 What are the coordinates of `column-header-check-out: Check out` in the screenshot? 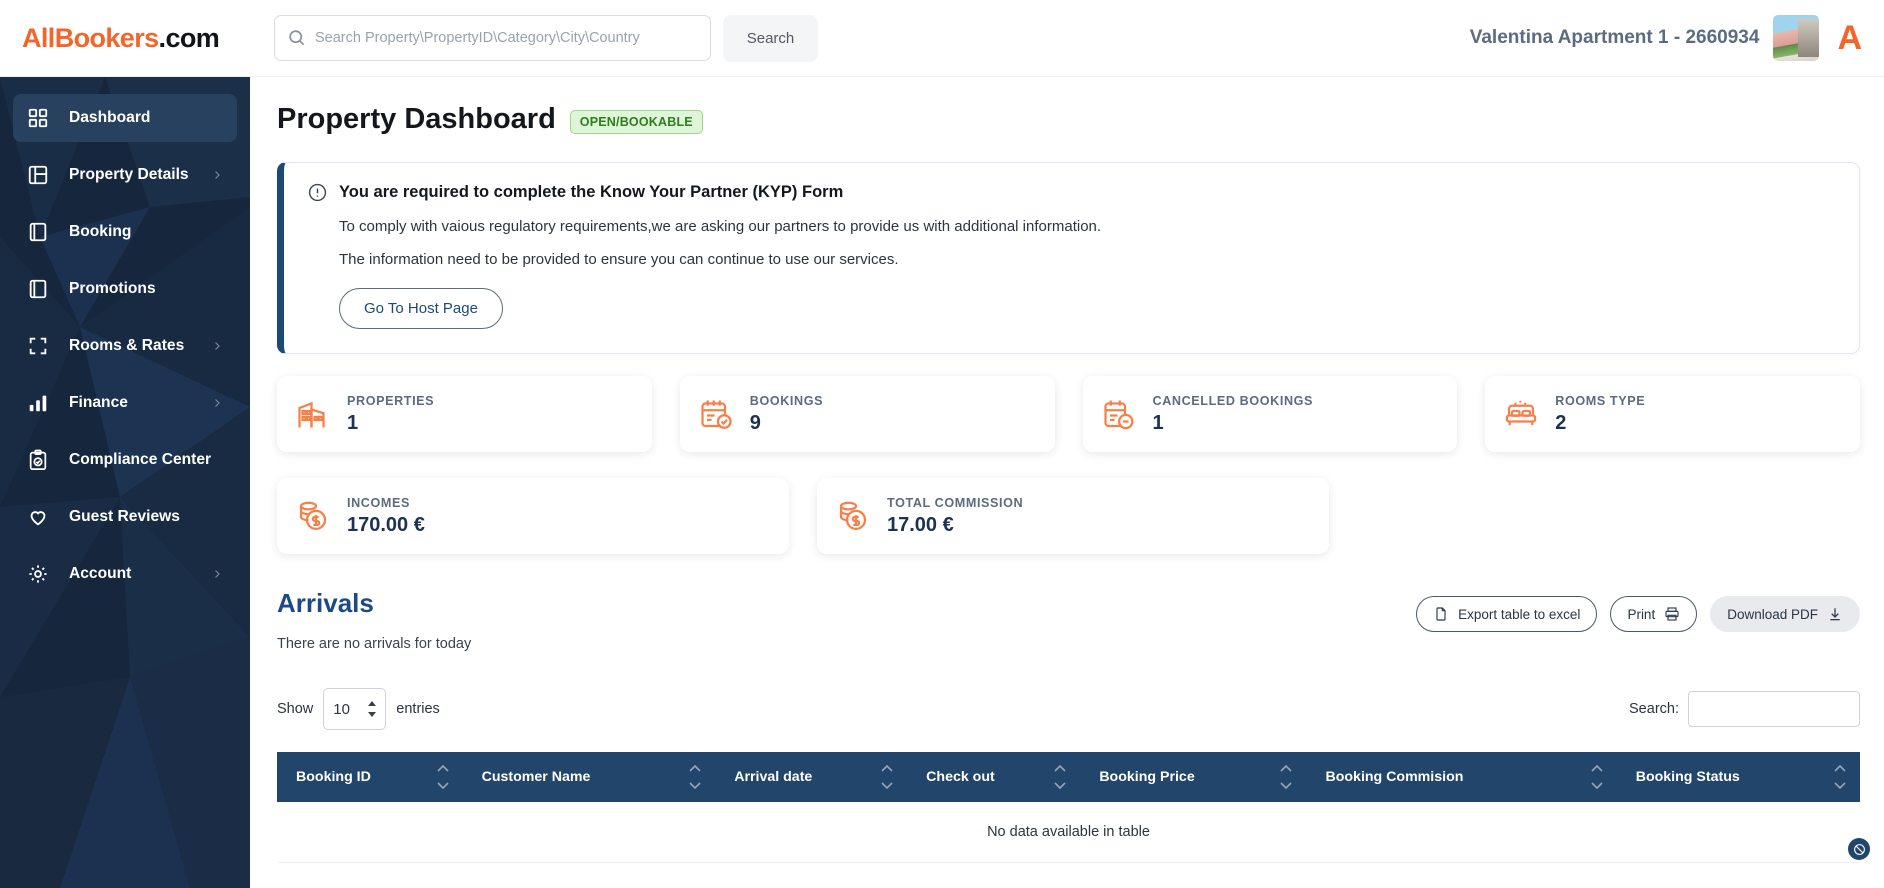 It's located at (994, 777).